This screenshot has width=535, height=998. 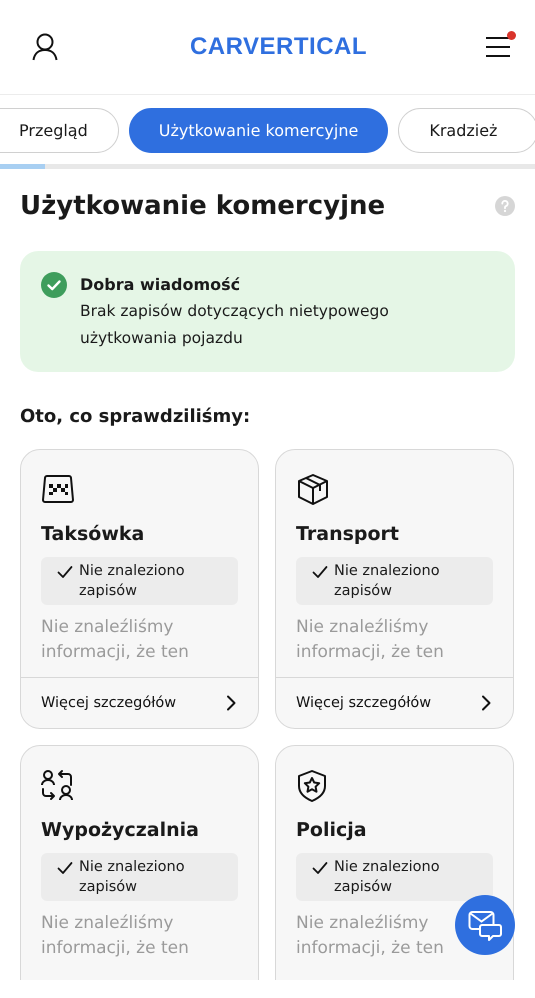 What do you see at coordinates (466, 130) in the screenshot?
I see `tab: Kradzież` at bounding box center [466, 130].